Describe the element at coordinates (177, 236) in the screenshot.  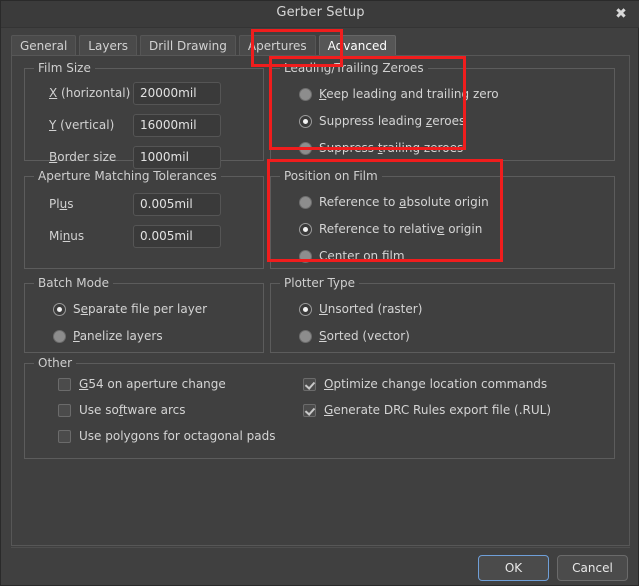
I see `tolerance-minus-input: 0.005mil` at that location.